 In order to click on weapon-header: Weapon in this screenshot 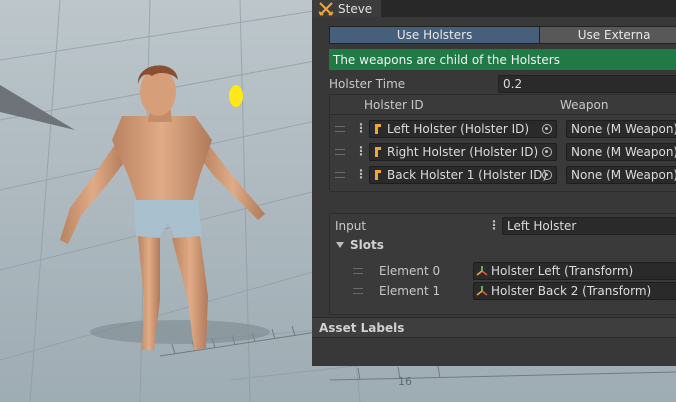, I will do `click(584, 105)`.